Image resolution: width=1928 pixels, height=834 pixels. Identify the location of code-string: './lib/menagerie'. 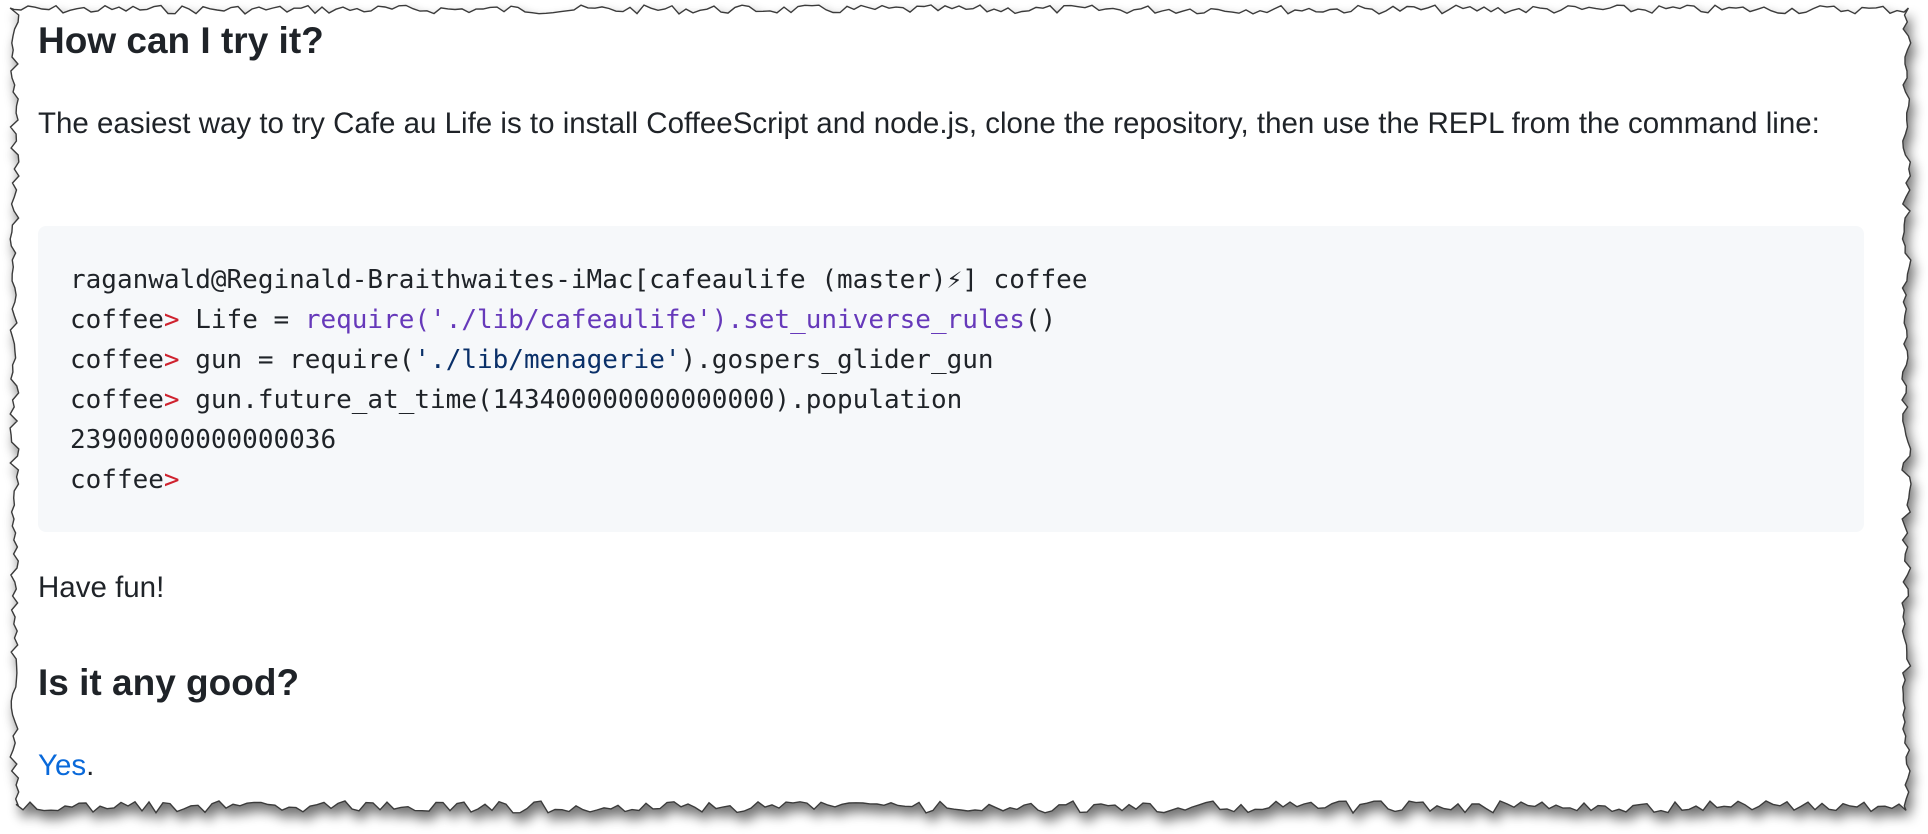
(547, 360).